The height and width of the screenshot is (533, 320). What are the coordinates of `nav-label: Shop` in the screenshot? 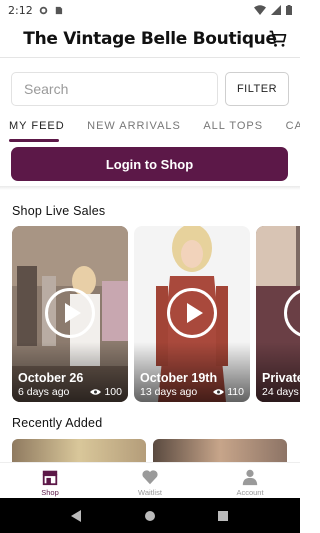 It's located at (50, 492).